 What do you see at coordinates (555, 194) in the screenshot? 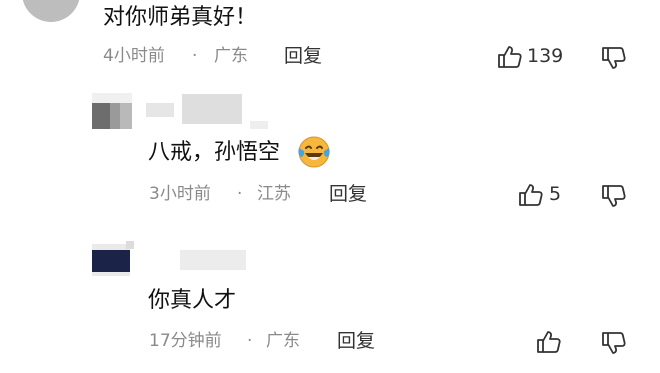
I see `like-count: 5` at bounding box center [555, 194].